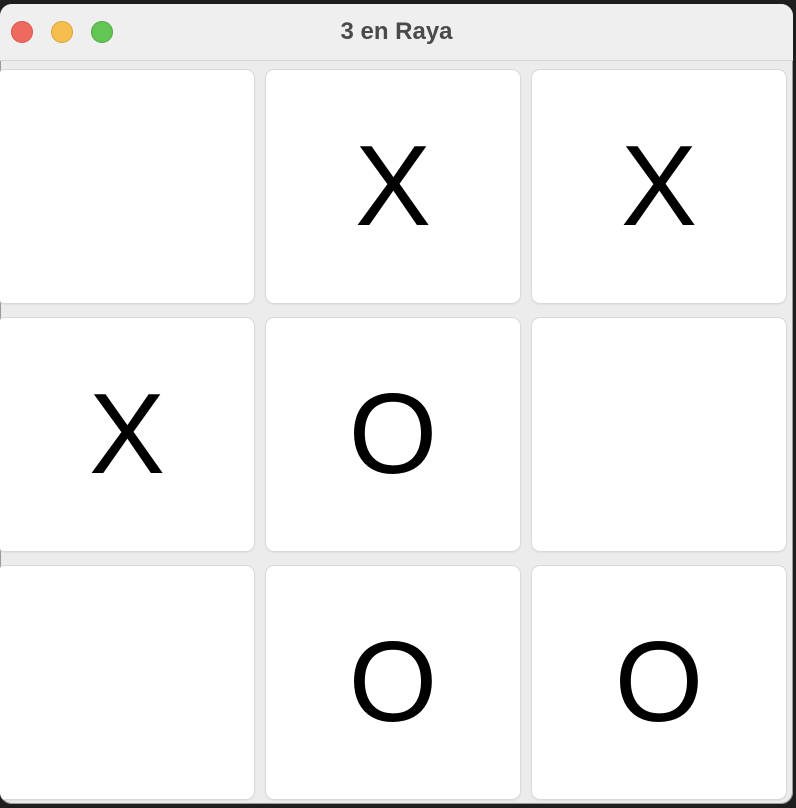  I want to click on cell-2-2: O, so click(393, 434).